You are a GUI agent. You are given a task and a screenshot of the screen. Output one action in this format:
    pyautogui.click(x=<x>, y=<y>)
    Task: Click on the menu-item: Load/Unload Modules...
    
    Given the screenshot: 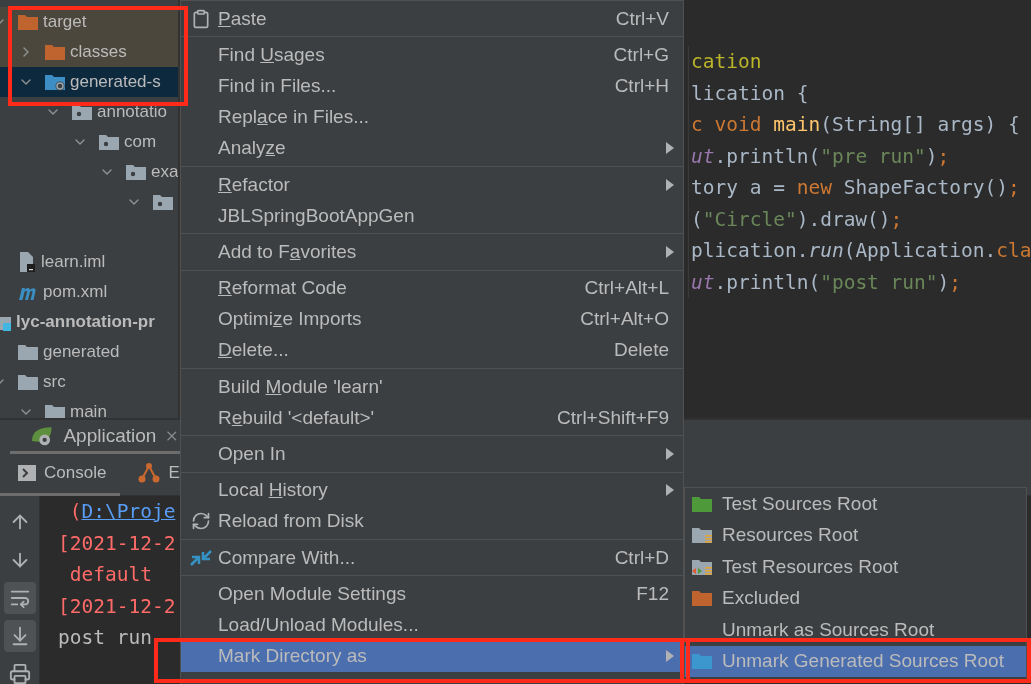 What is the action you would take?
    pyautogui.click(x=432, y=625)
    